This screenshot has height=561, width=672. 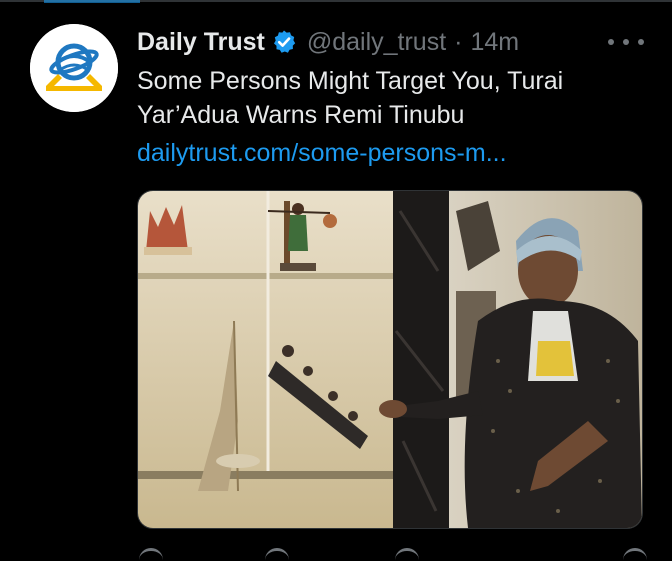 I want to click on daily-trust-logo-icon, so click(x=74, y=68).